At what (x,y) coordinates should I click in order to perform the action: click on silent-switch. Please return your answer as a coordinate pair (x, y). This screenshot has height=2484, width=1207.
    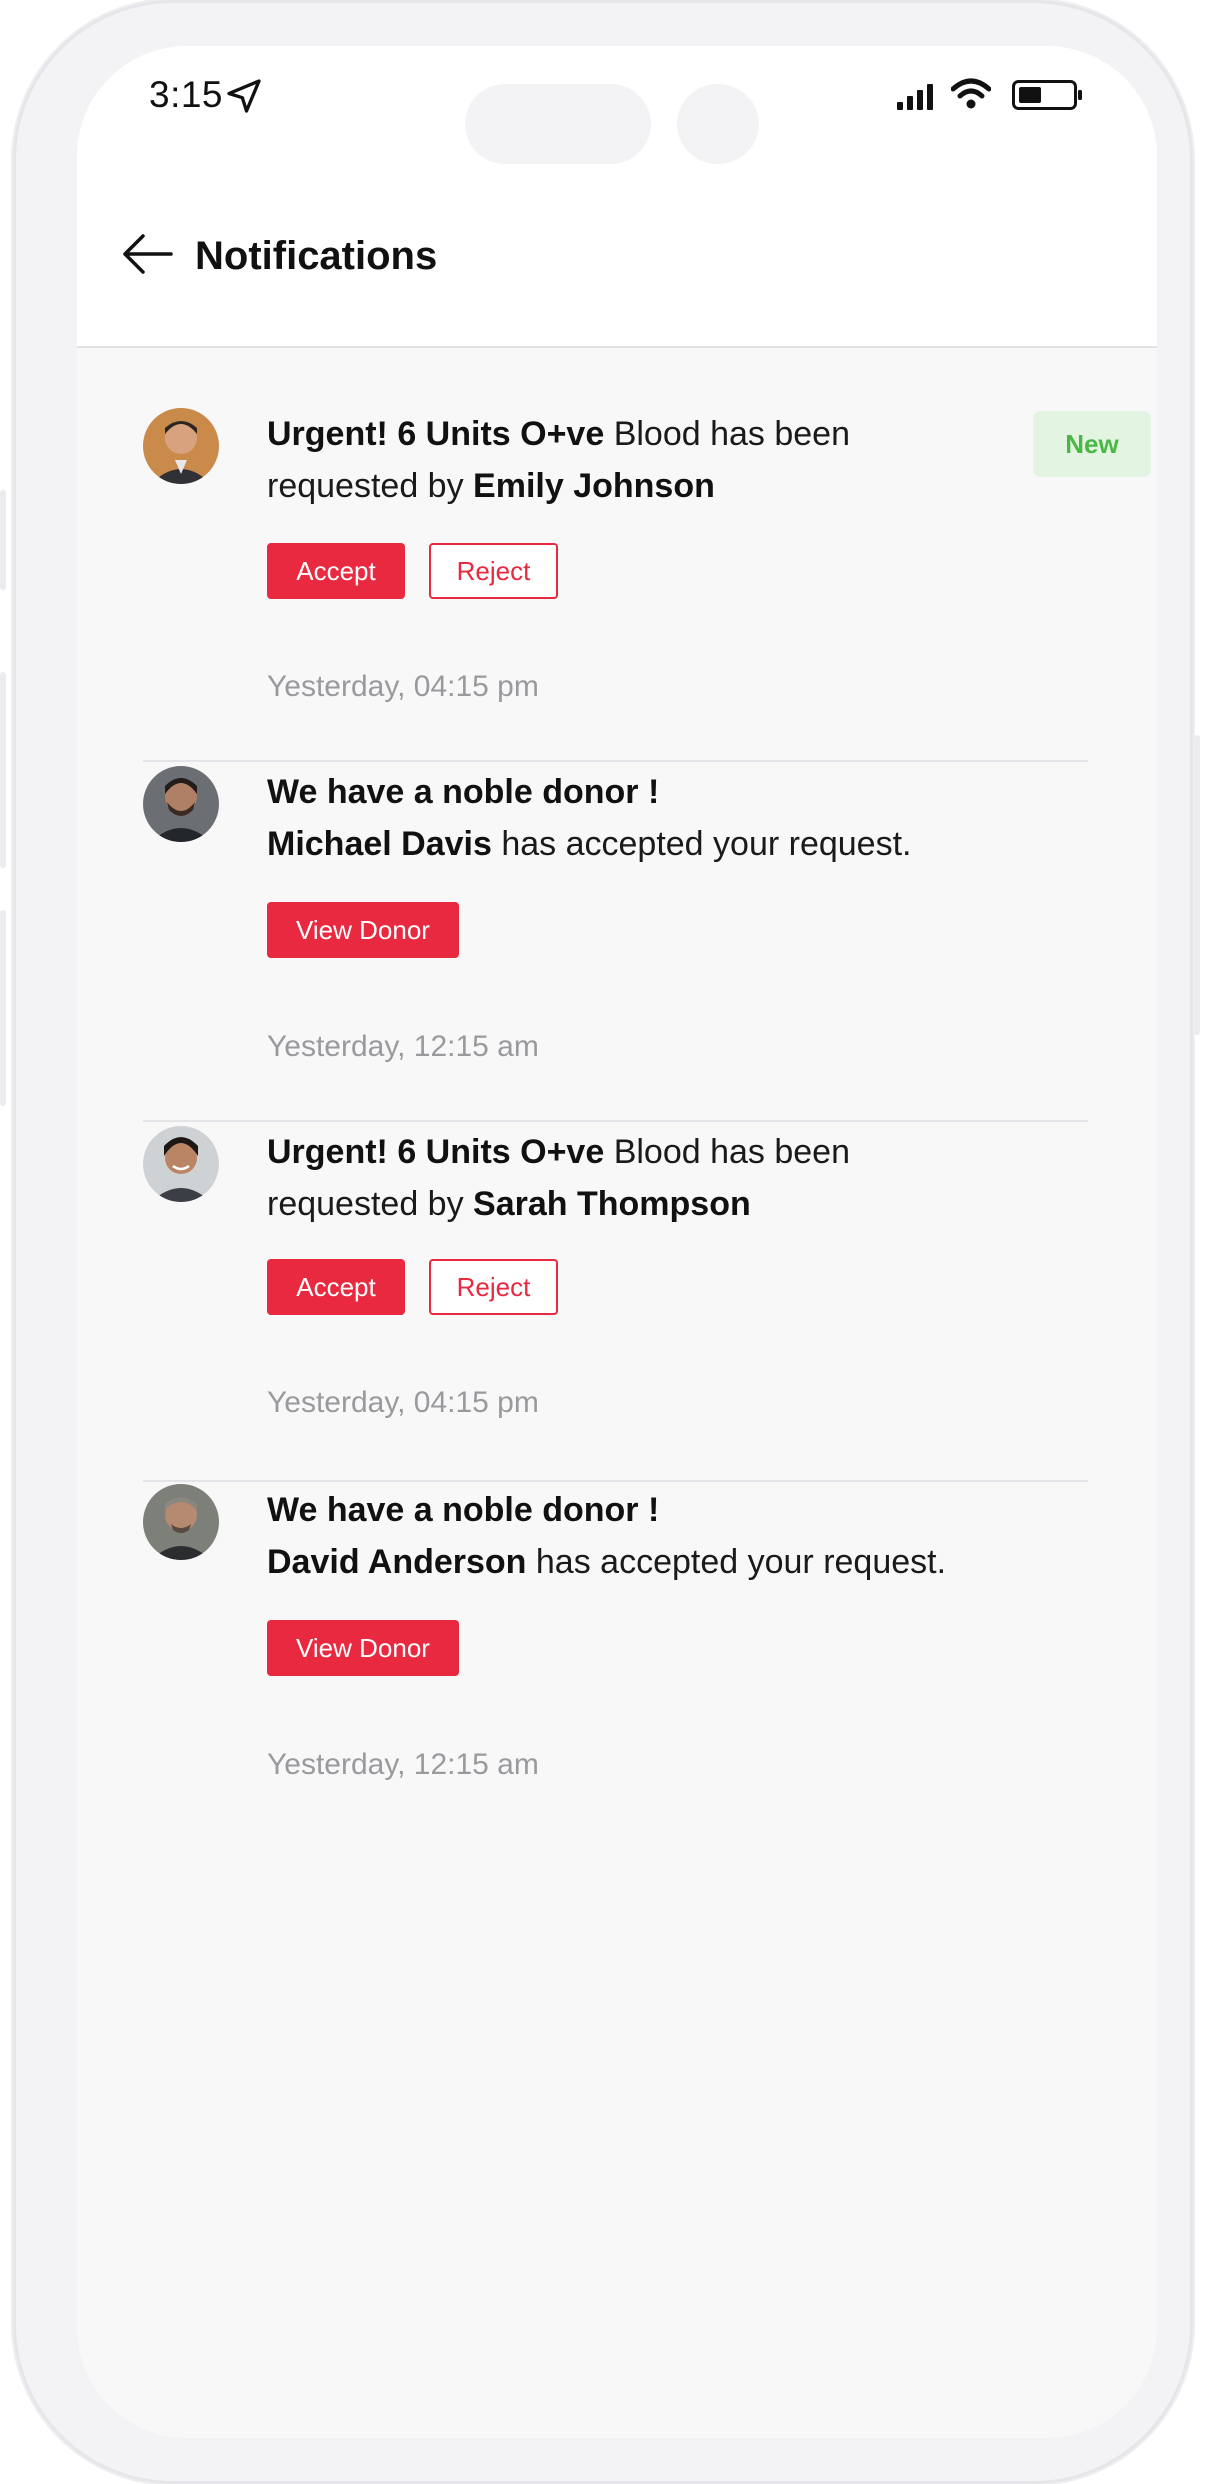
    Looking at the image, I should click on (3, 540).